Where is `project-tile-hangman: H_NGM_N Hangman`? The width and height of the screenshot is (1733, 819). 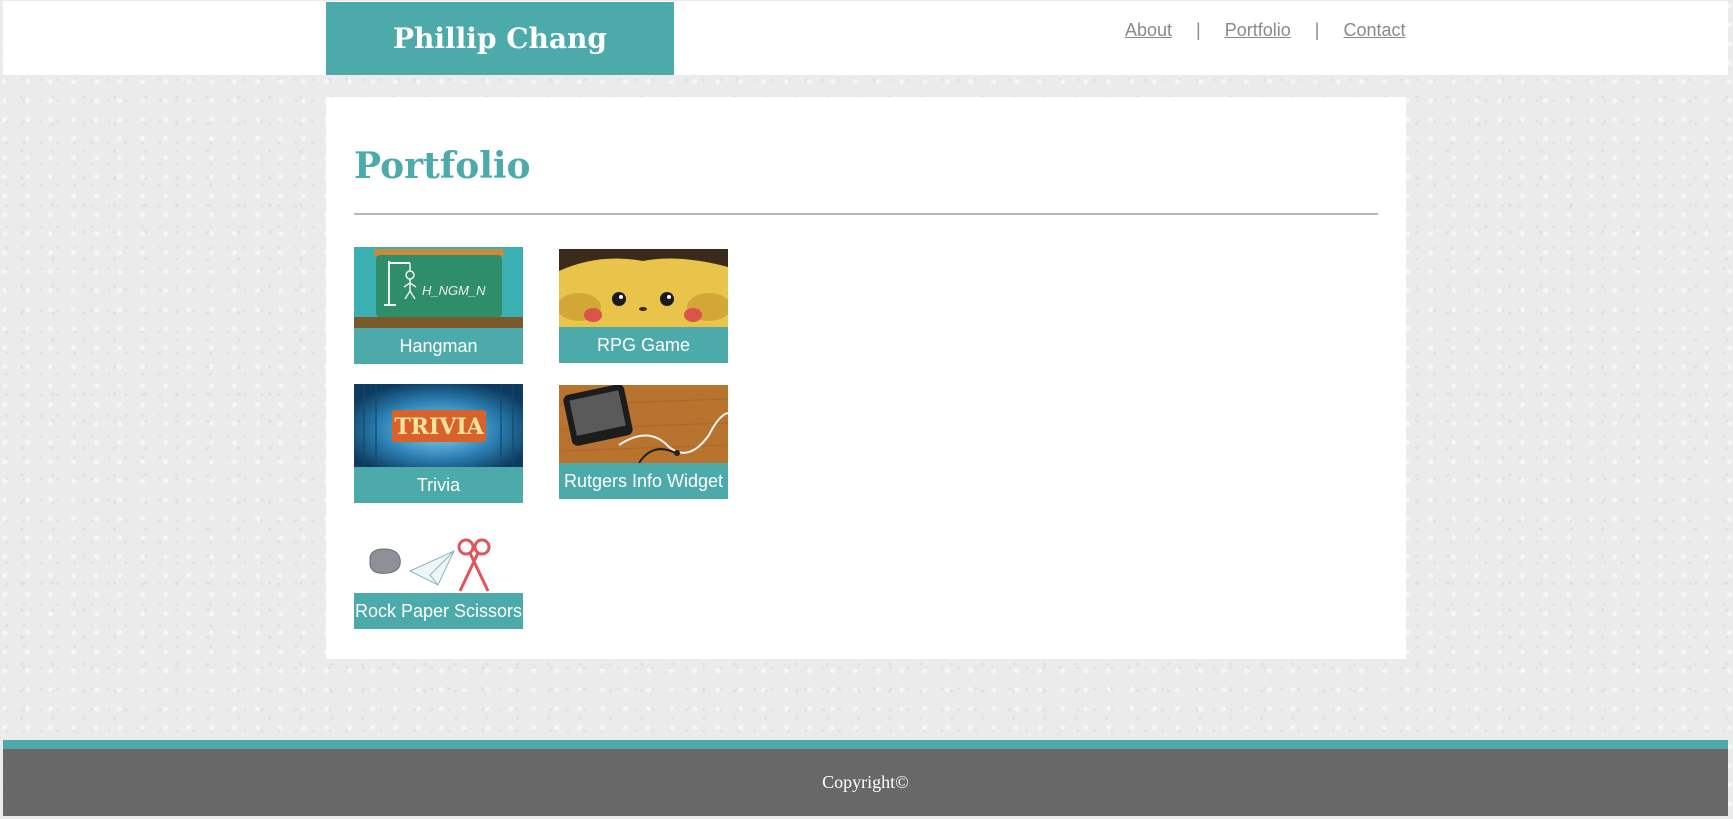 project-tile-hangman: H_NGM_N Hangman is located at coordinates (438, 305).